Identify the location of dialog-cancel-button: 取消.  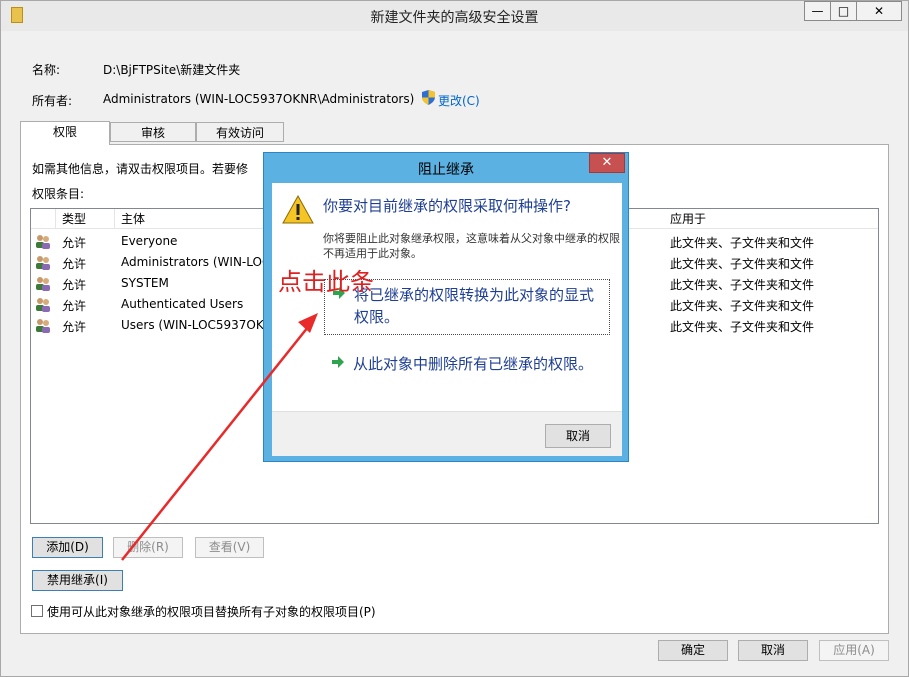
(578, 436).